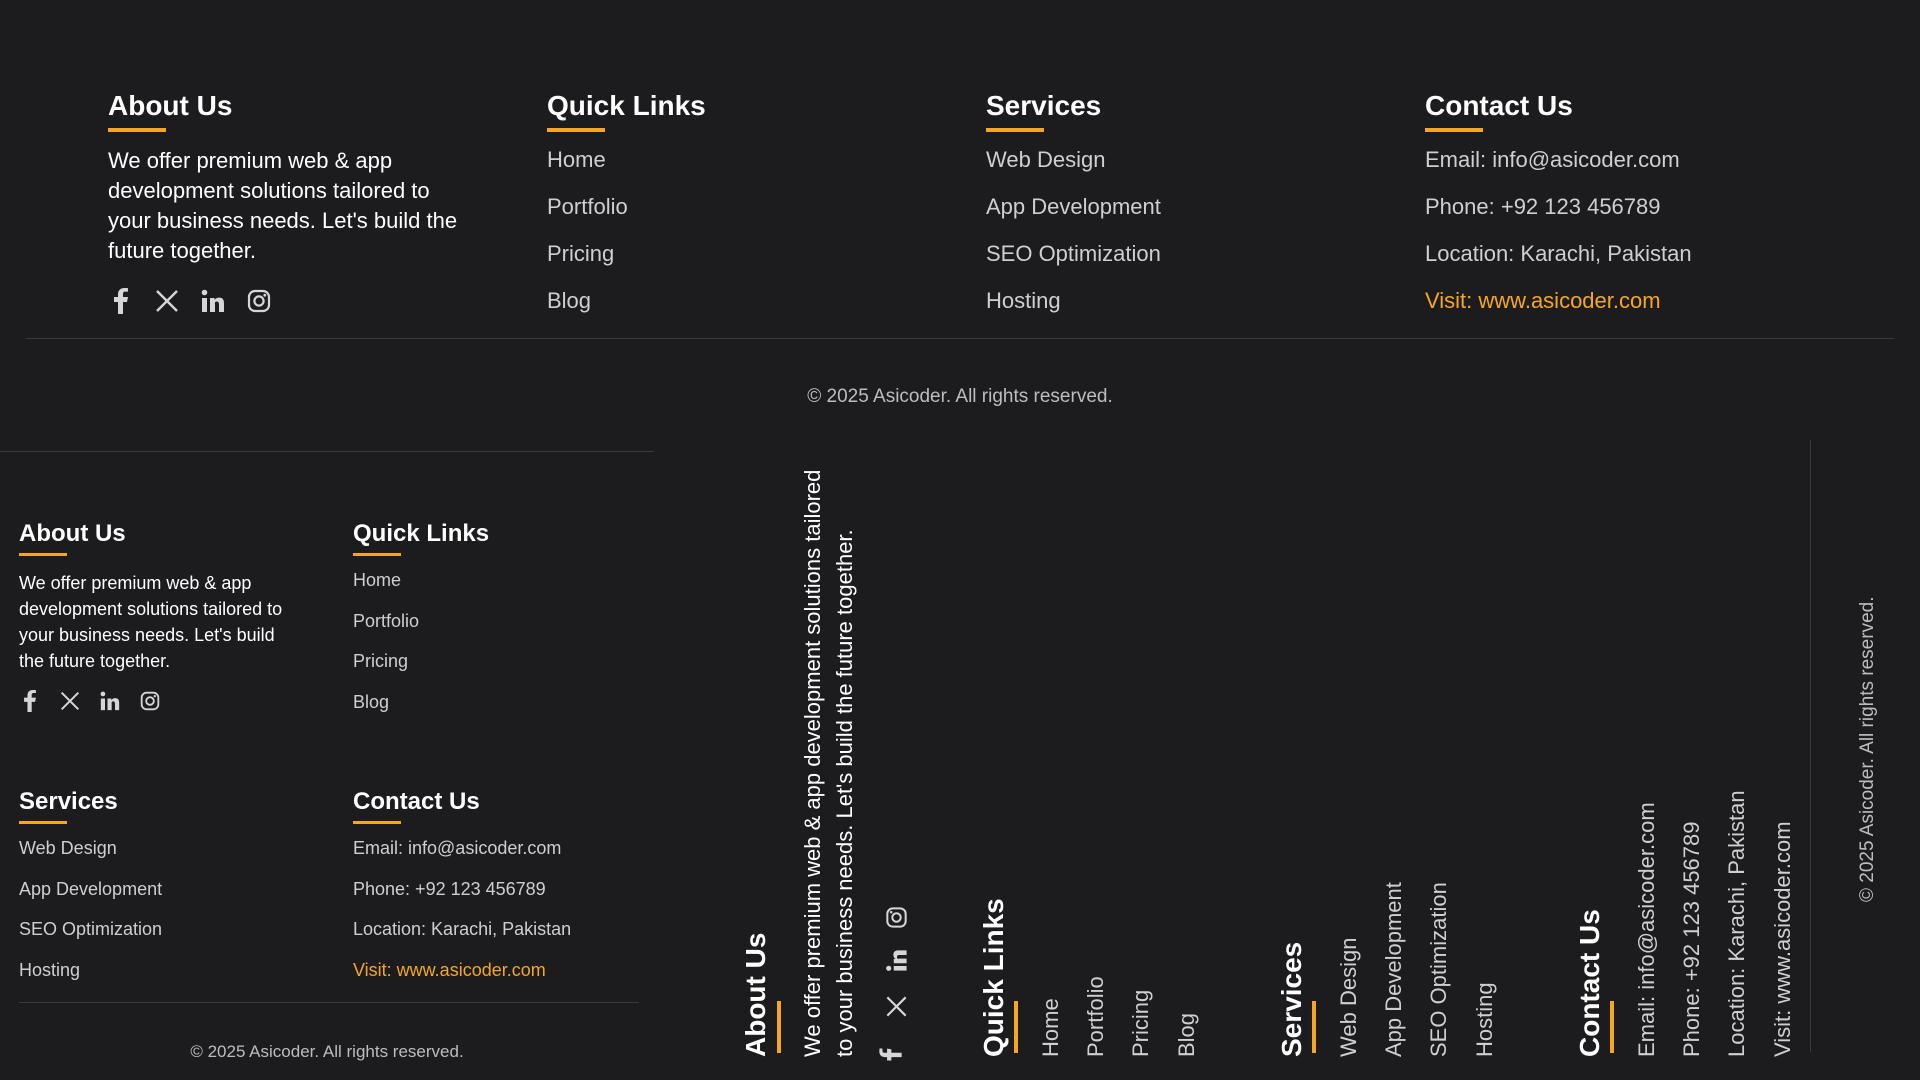 The height and width of the screenshot is (1080, 1920). Describe the element at coordinates (755, 994) in the screenshot. I see `about-heading-rotated: About Us` at that location.